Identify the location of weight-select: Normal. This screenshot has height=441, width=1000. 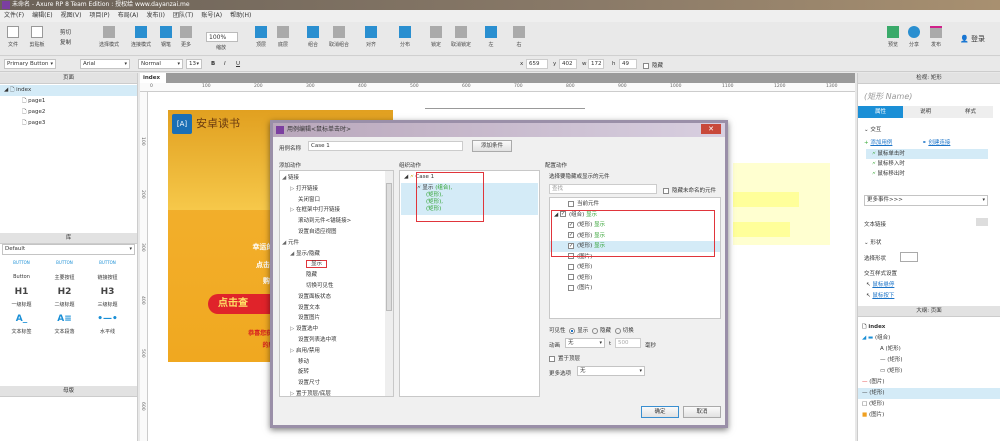
(160, 64).